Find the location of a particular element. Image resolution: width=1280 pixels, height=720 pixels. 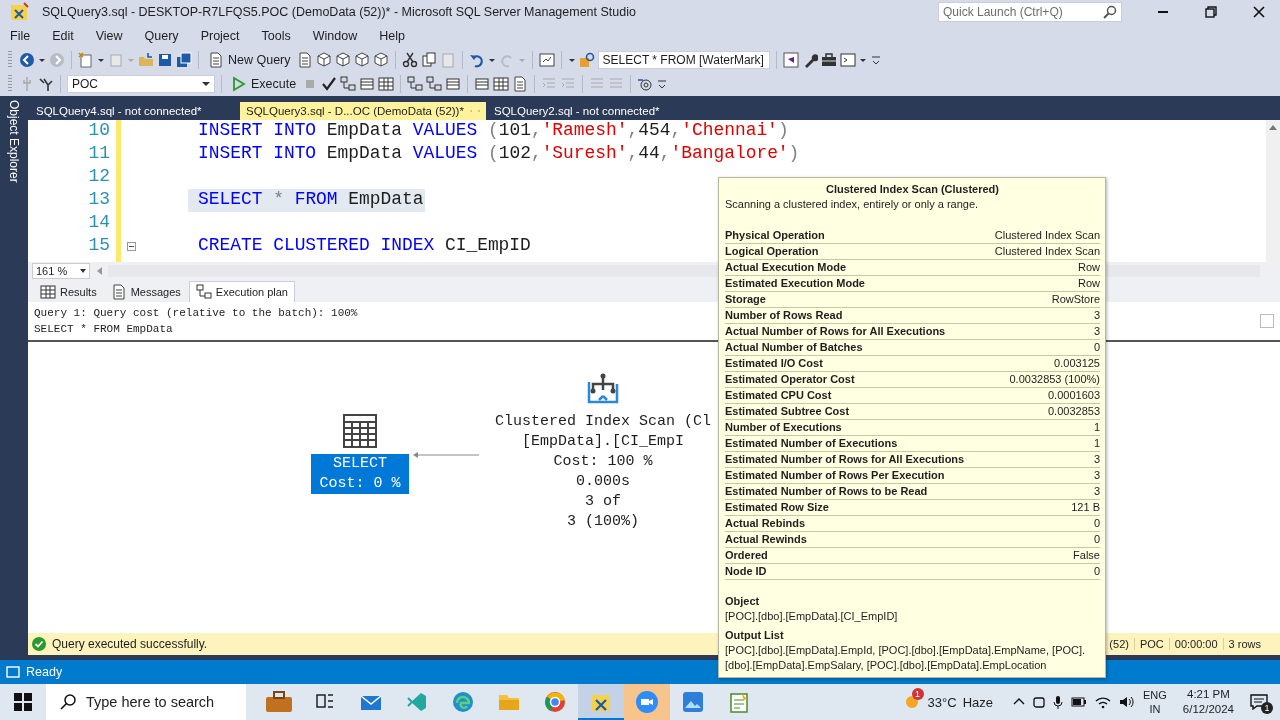

vs-window-icon is located at coordinates (790, 60).